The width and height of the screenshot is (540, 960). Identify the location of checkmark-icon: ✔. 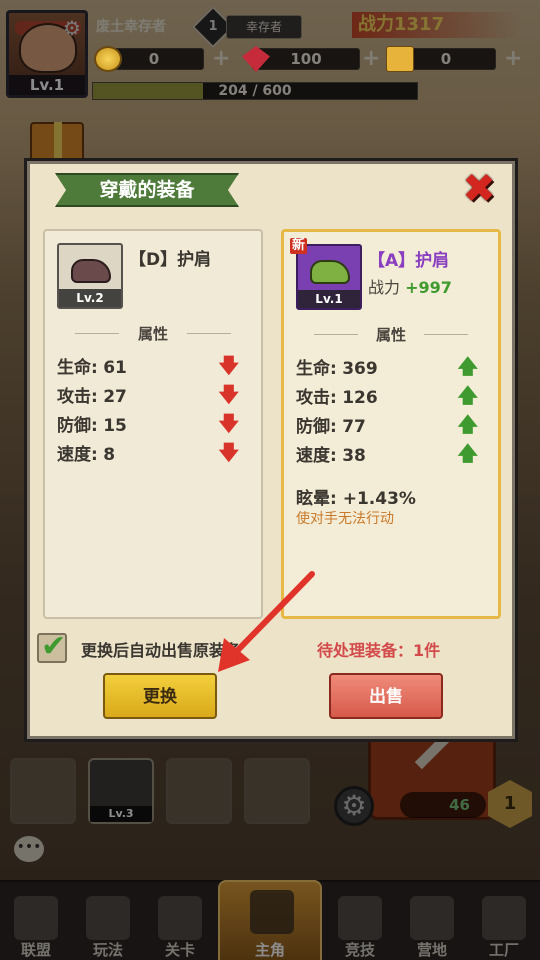
(54, 646).